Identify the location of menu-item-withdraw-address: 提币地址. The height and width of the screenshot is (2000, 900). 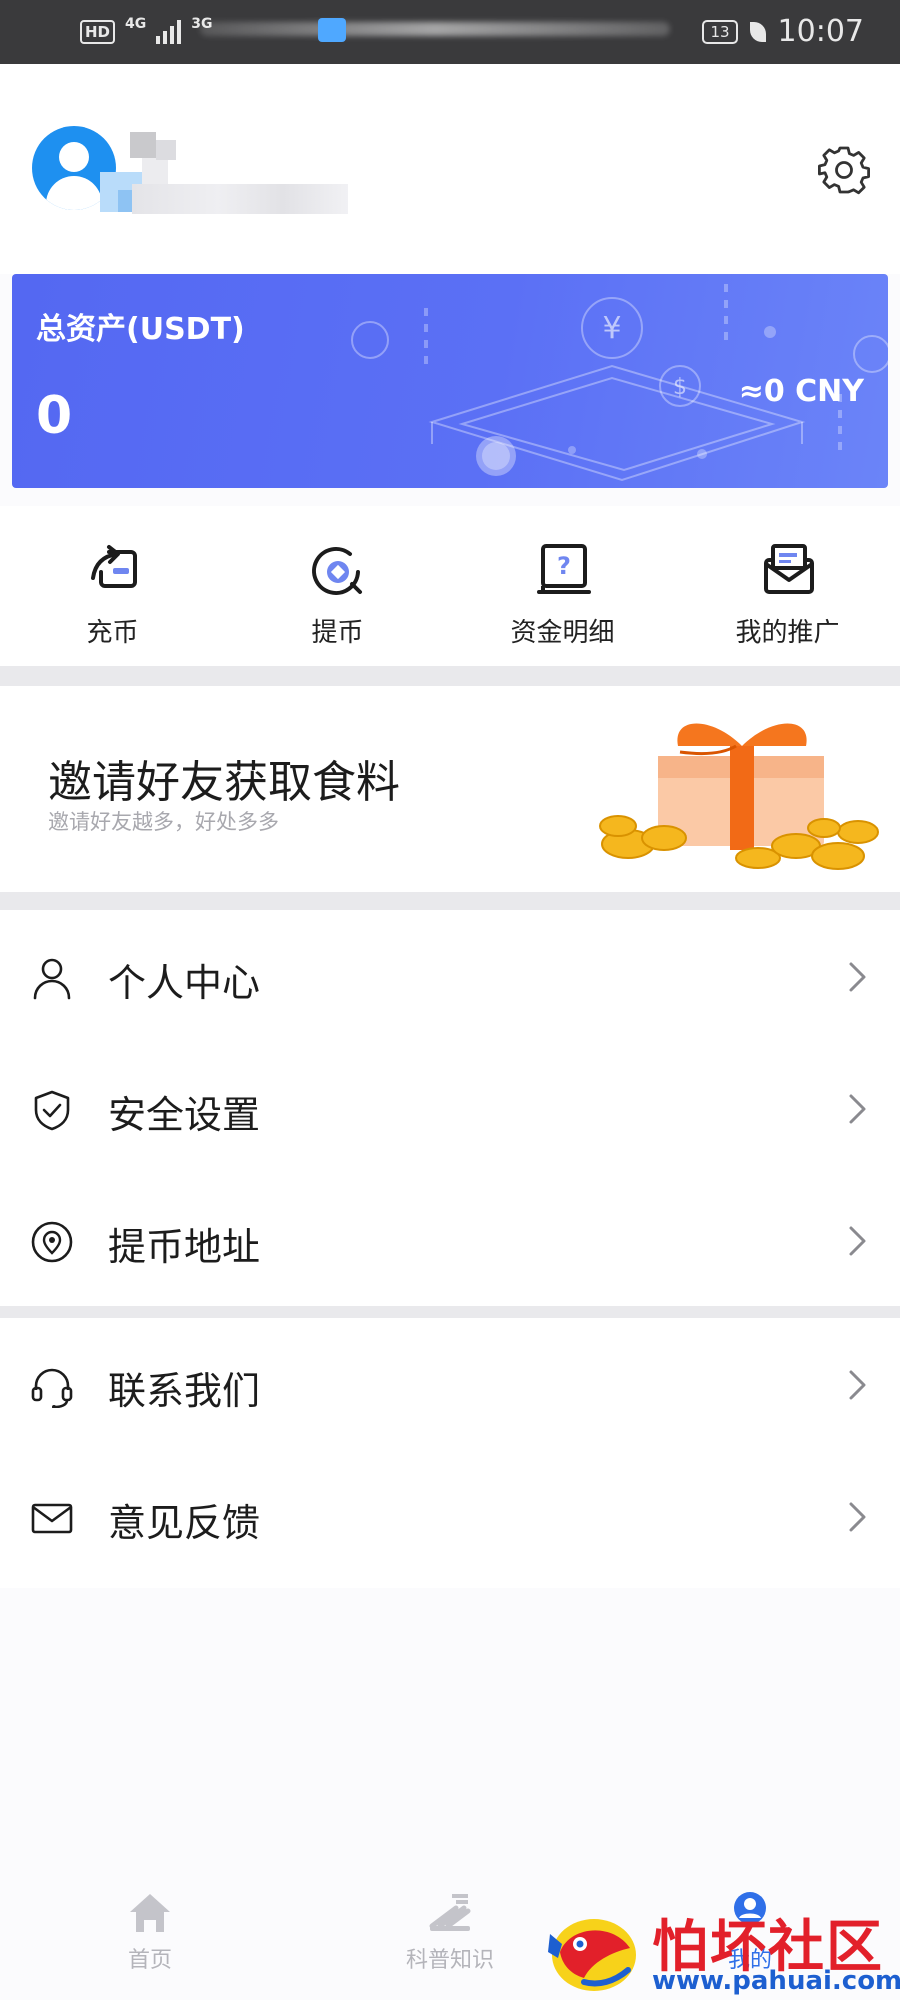
(450, 1240).